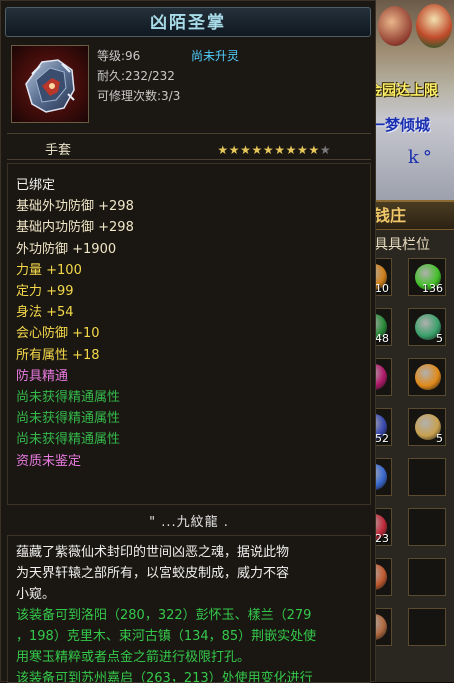 Image resolution: width=454 pixels, height=683 pixels. I want to click on attribute-line: 身法 +54, so click(45, 313).